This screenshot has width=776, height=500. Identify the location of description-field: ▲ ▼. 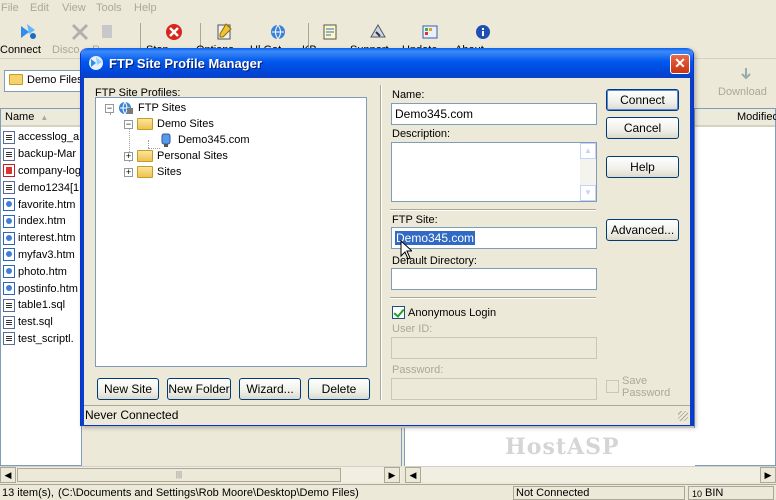
(494, 172).